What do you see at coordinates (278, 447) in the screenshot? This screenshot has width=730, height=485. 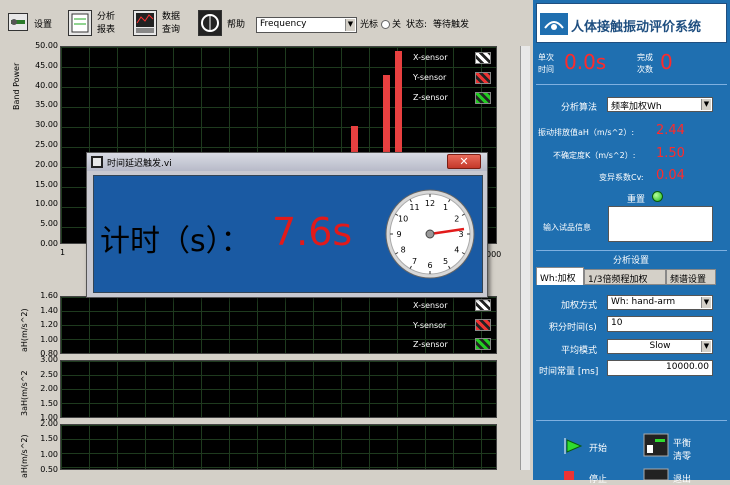 I see `z-sensor-plot` at bounding box center [278, 447].